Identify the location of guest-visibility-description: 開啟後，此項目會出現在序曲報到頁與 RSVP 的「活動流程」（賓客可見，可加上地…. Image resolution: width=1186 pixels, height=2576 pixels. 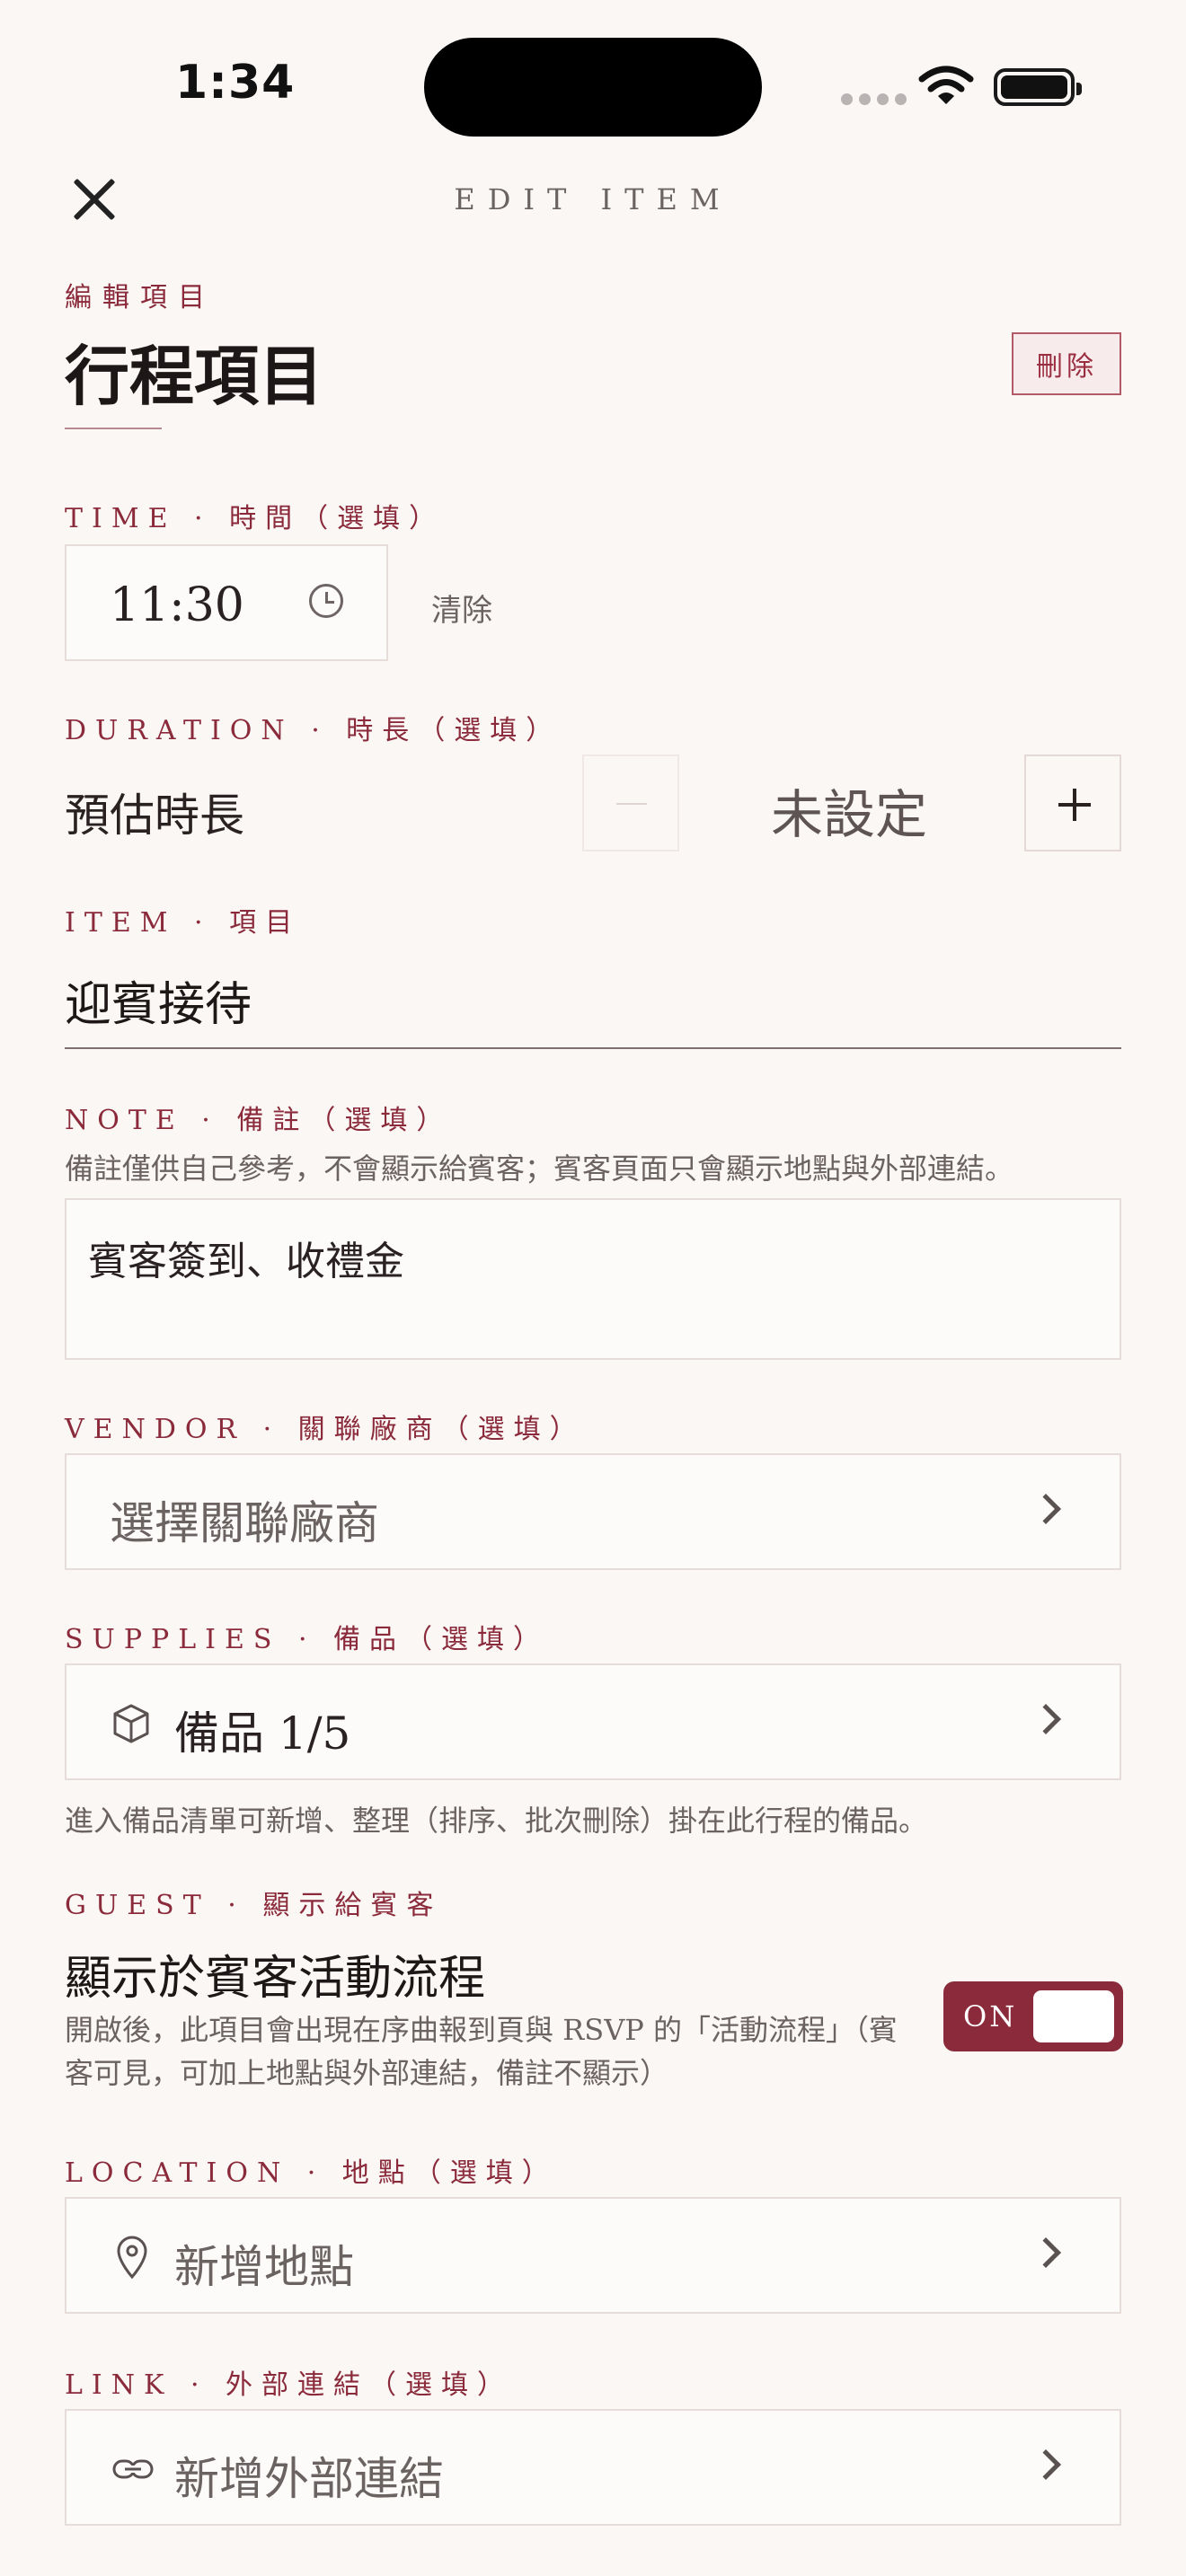
(481, 2051).